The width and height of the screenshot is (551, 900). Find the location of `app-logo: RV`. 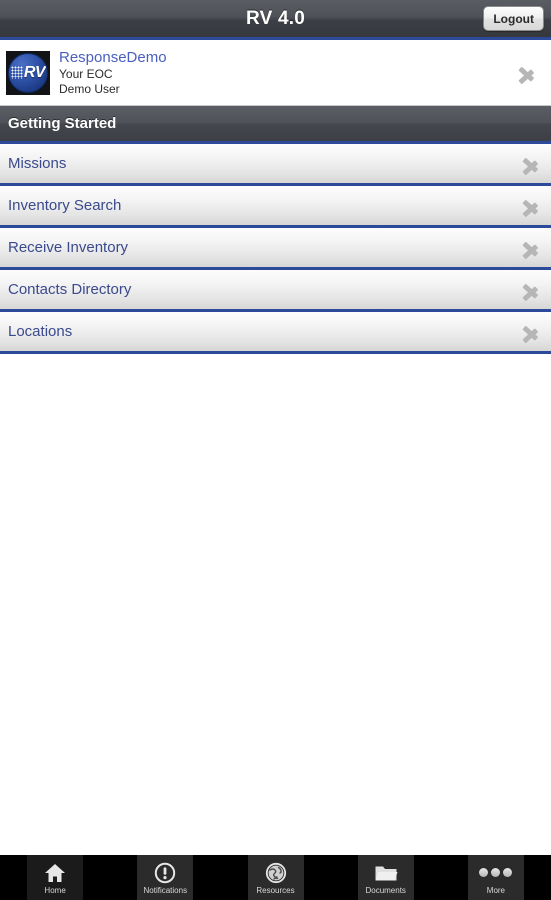

app-logo: RV is located at coordinates (28, 72).